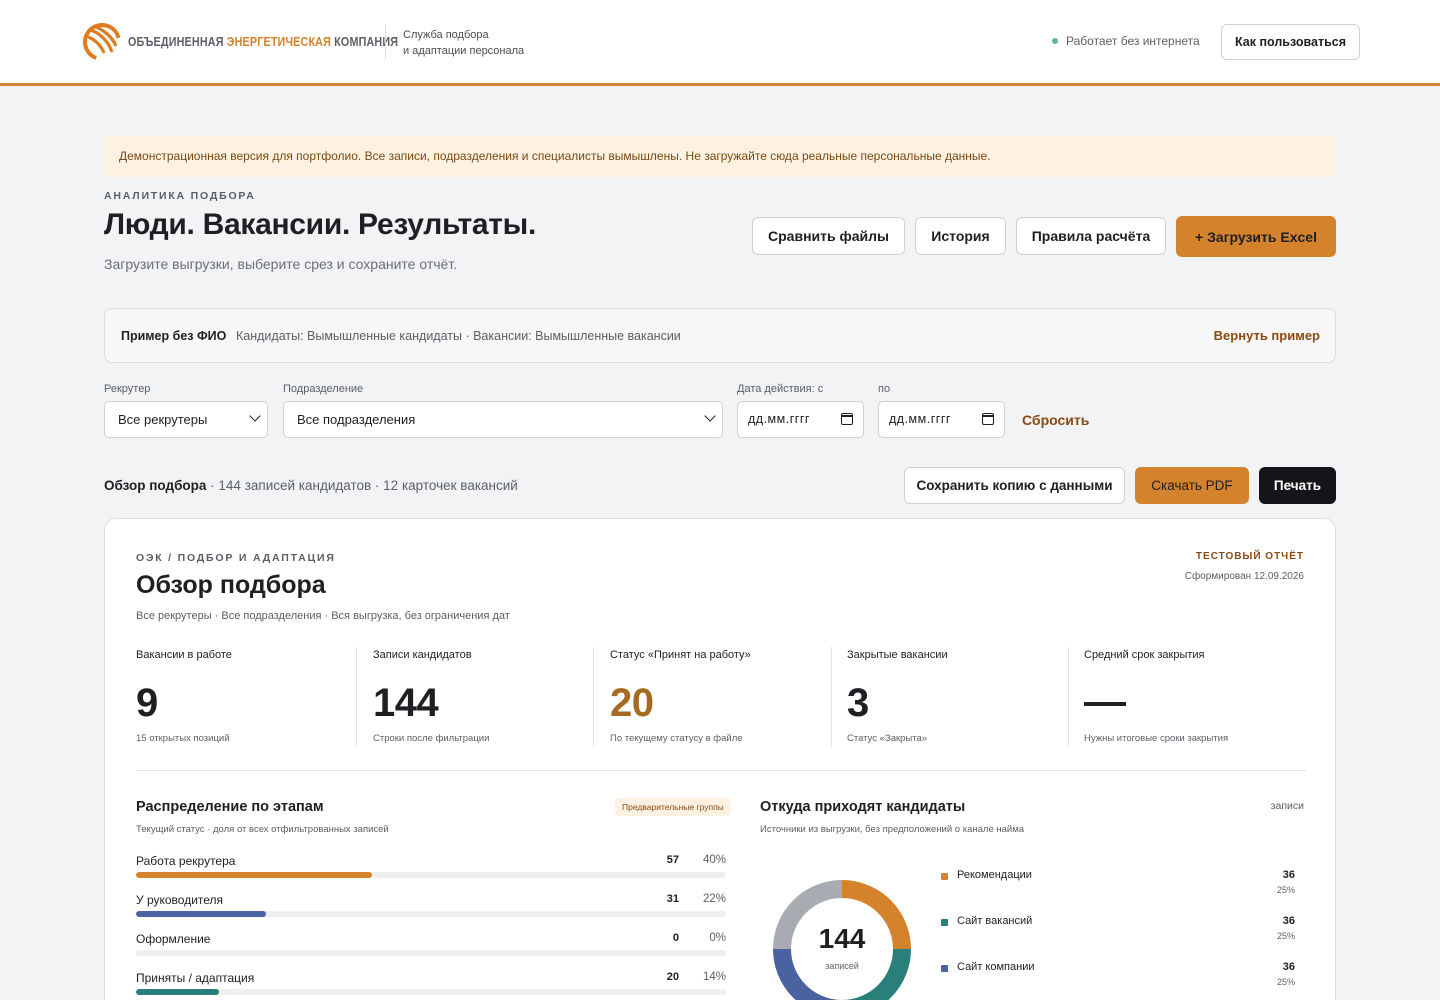 This screenshot has width=1440, height=1000. What do you see at coordinates (842, 938) in the screenshot?
I see `donut-total: 144` at bounding box center [842, 938].